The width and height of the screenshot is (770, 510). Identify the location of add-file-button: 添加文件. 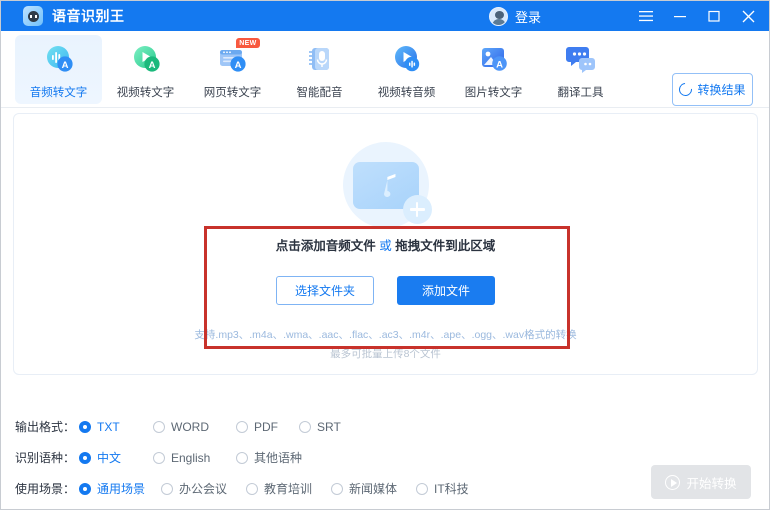
(446, 290).